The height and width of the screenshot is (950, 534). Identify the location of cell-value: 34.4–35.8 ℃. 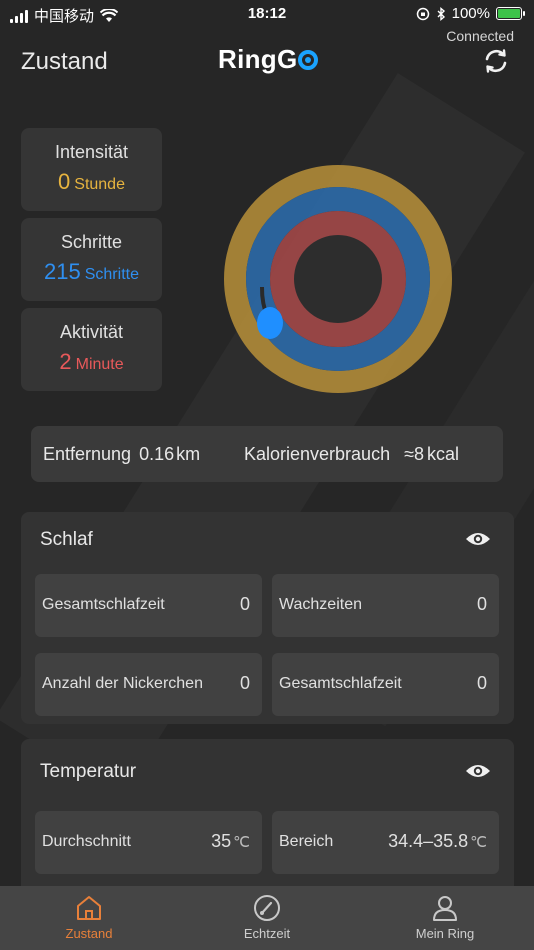
(437, 841).